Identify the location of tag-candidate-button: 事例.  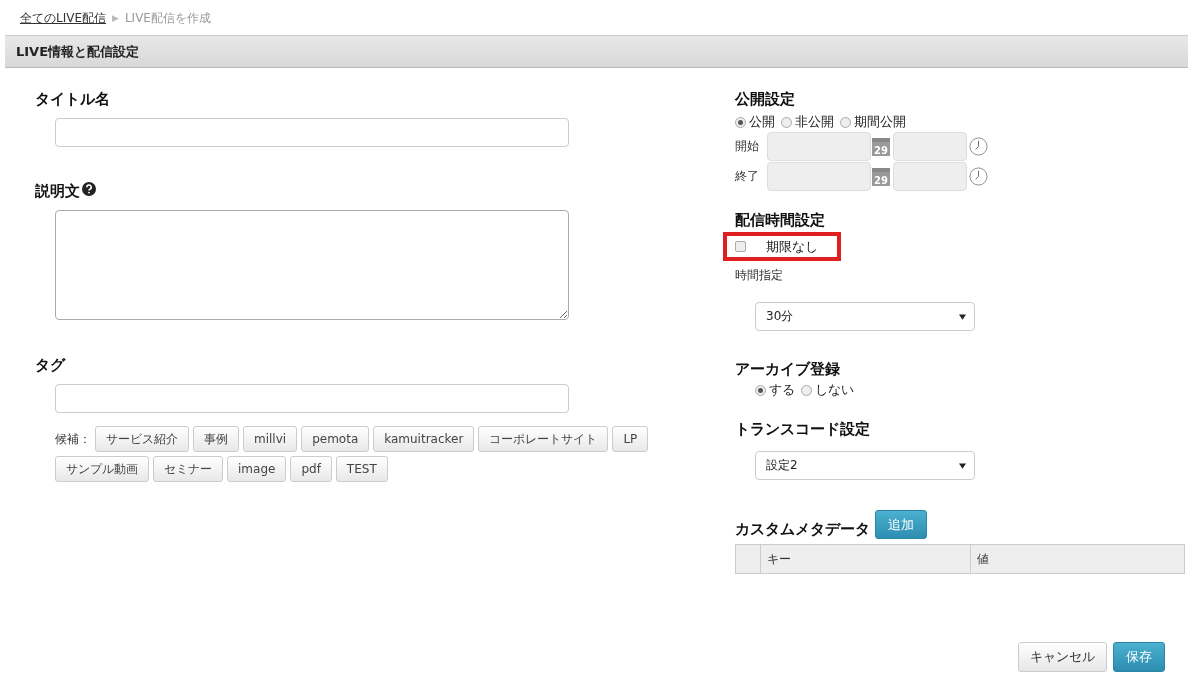
(216, 439).